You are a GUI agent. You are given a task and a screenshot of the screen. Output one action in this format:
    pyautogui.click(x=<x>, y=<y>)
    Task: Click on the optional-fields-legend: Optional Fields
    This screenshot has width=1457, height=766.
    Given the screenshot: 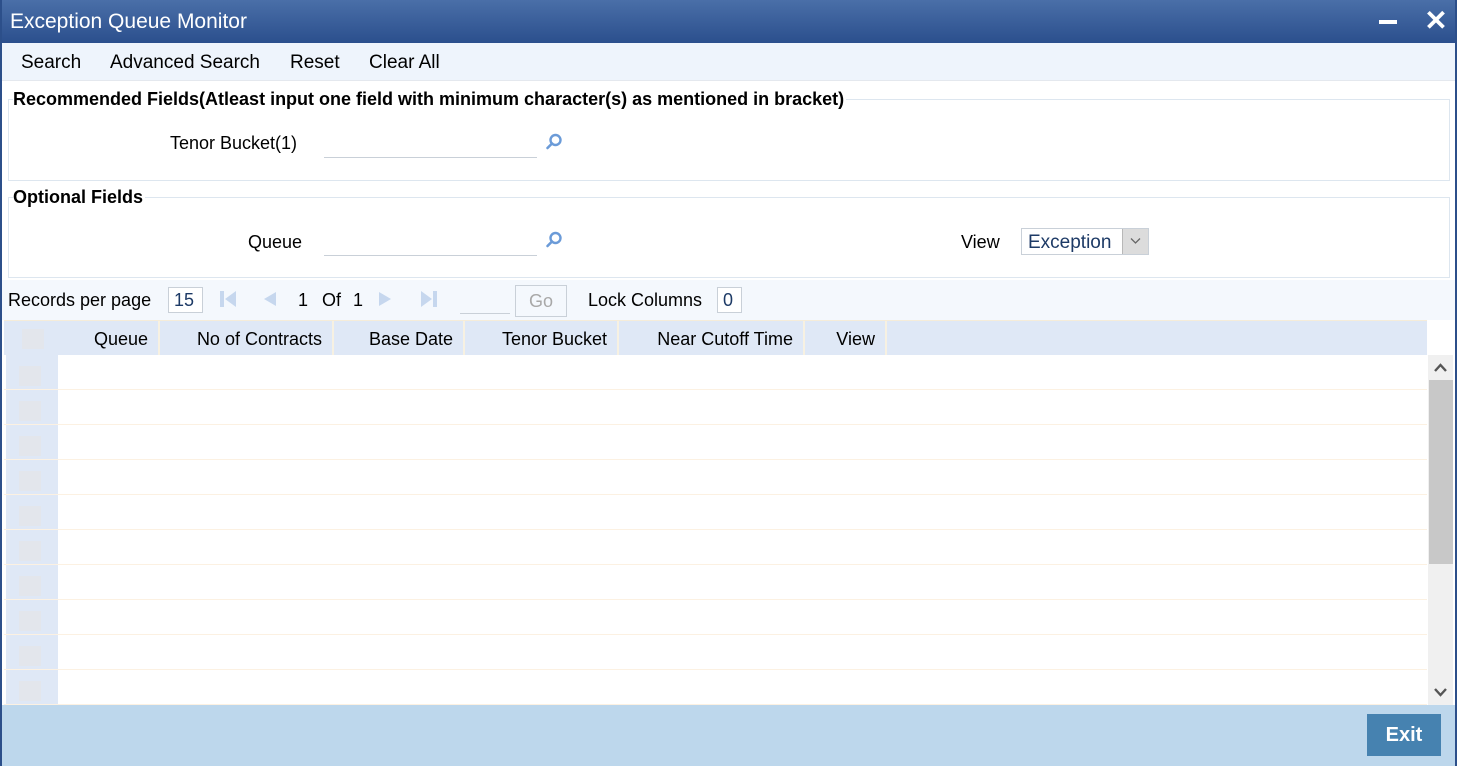 What is the action you would take?
    pyautogui.click(x=79, y=197)
    